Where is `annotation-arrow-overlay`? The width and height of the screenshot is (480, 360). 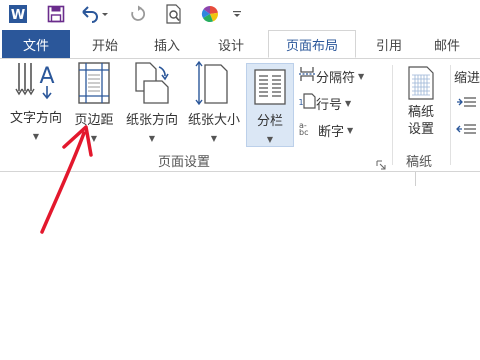
annotation-arrow-overlay is located at coordinates (66, 179).